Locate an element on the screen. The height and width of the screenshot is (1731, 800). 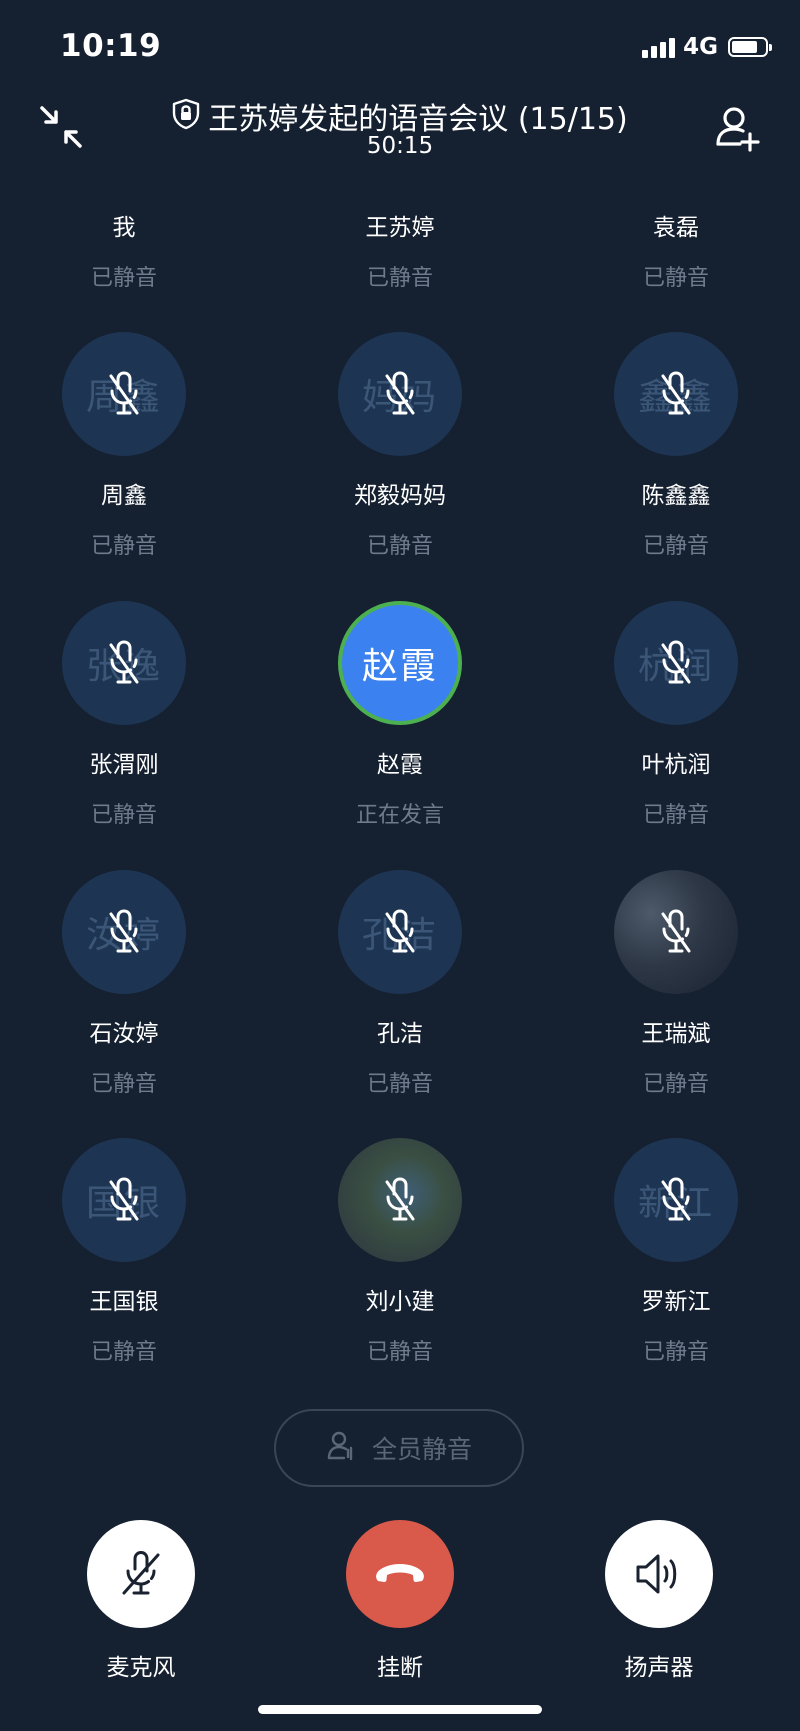
participant-avatar: 赵霞 is located at coordinates (400, 663).